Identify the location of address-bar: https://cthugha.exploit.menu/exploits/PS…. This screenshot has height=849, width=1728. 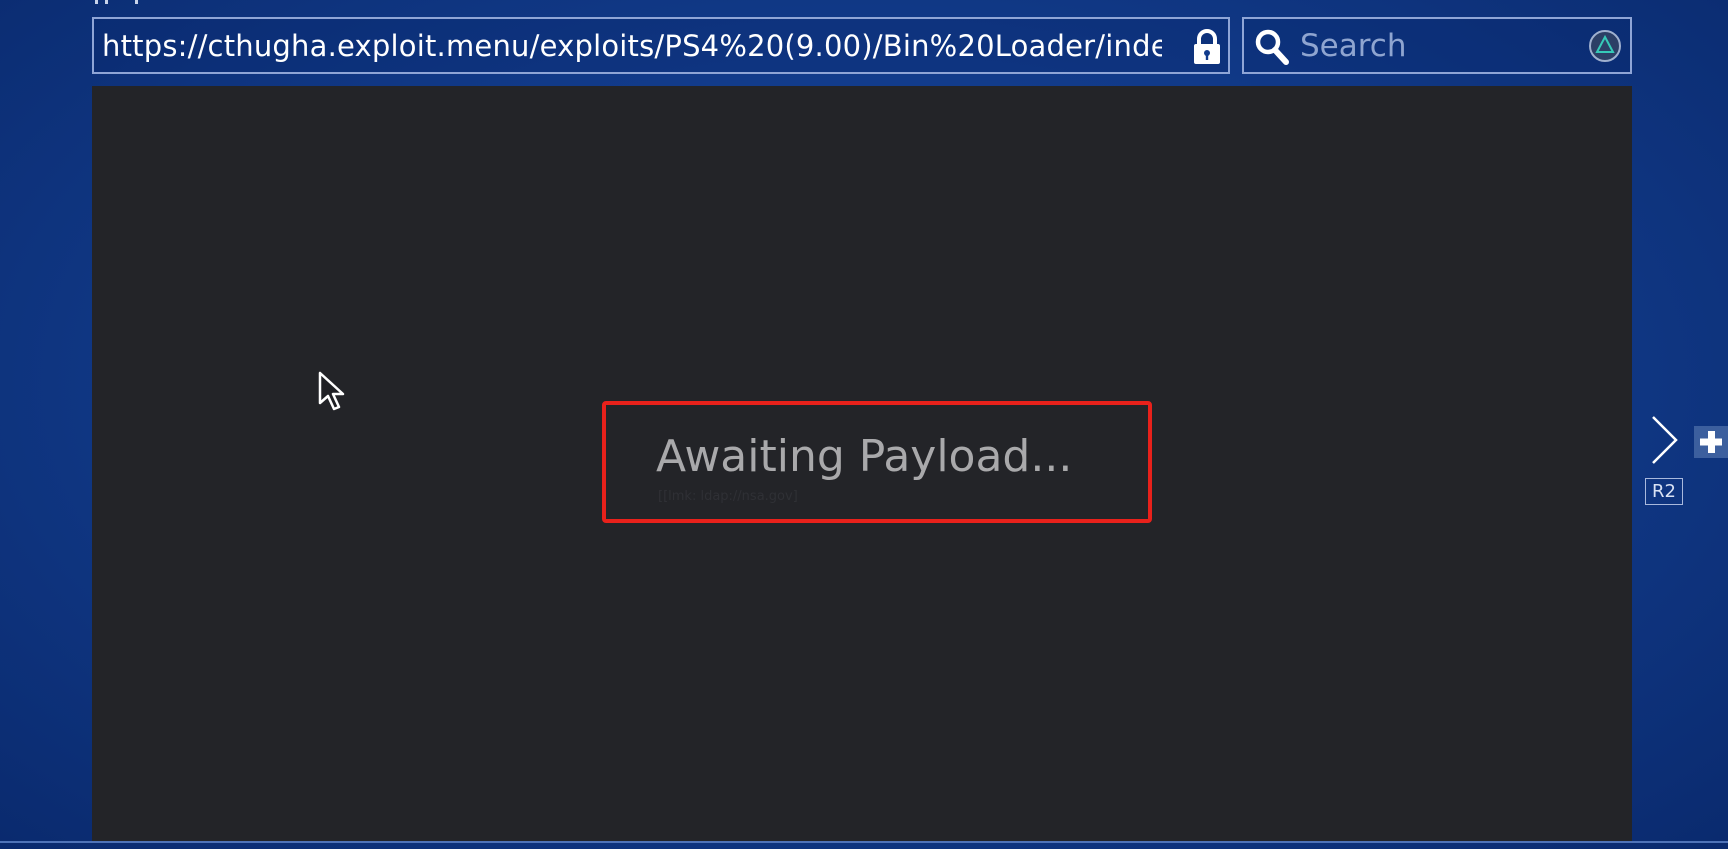
(661, 45).